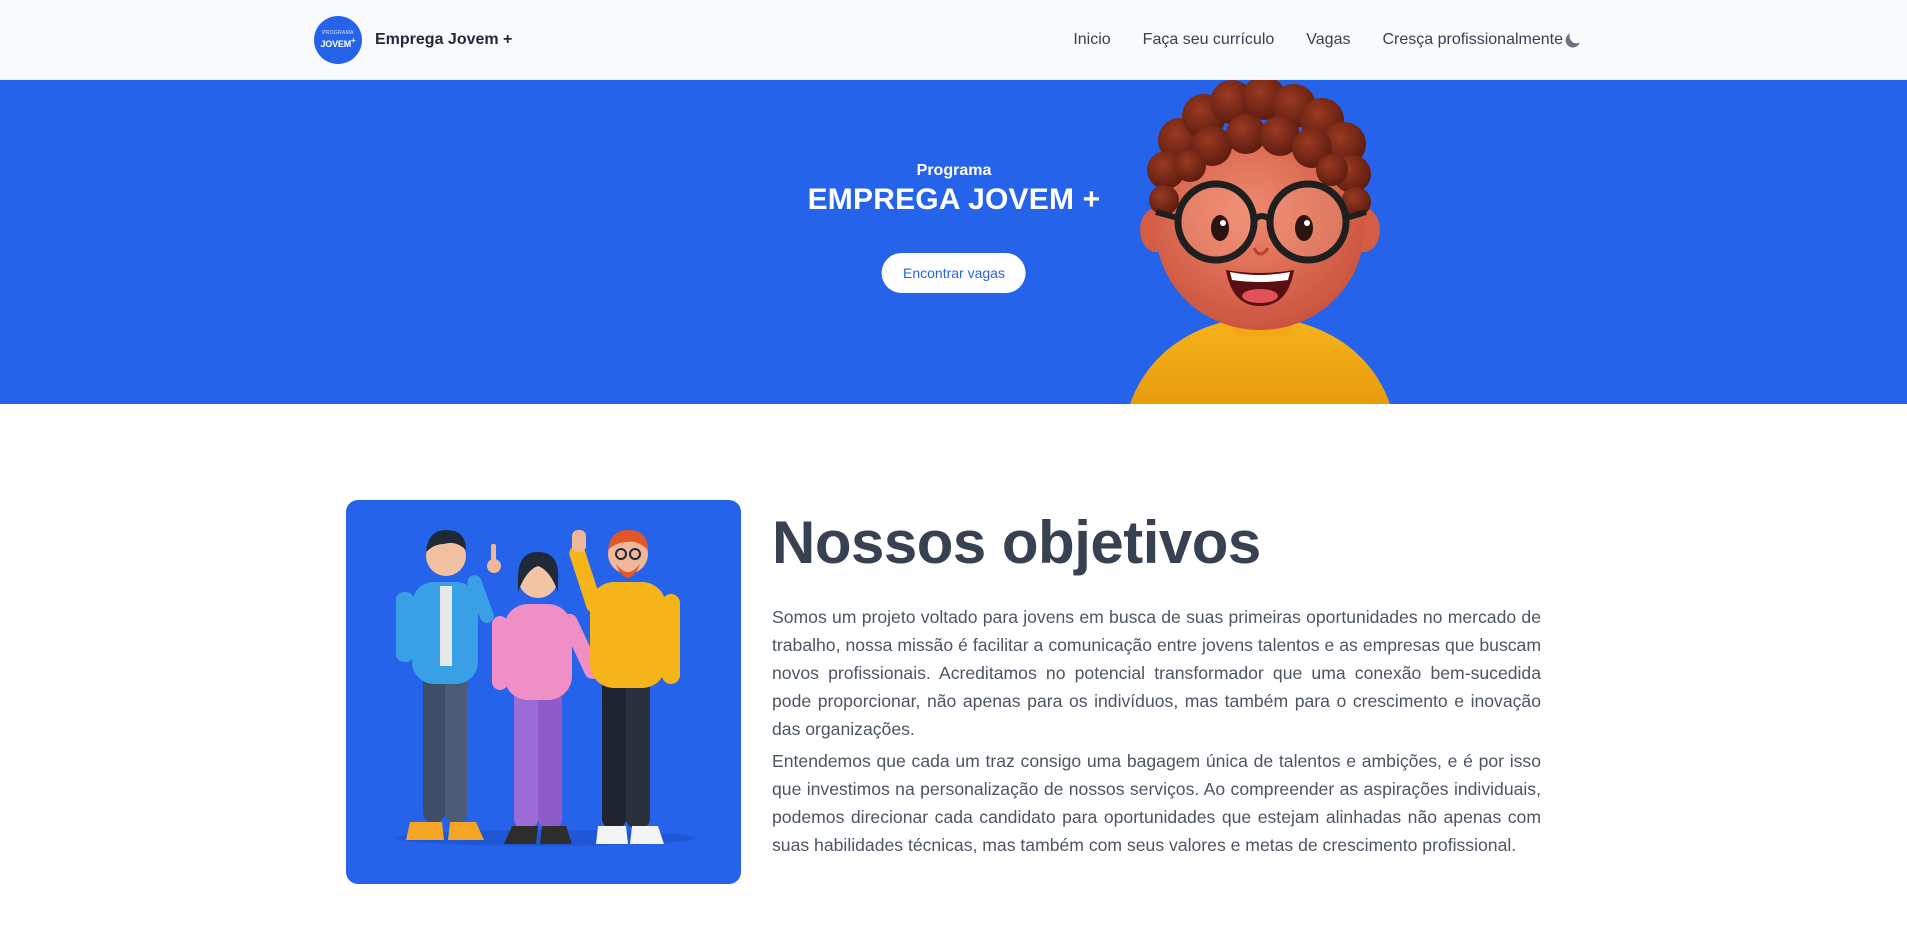 This screenshot has width=1907, height=952. I want to click on team-figures, so click(546, 688).